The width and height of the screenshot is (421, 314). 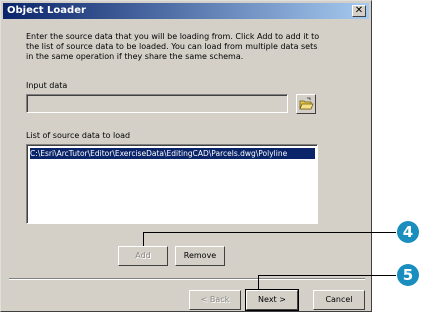 What do you see at coordinates (327, 275) in the screenshot?
I see `callout-5-leader-horizontal` at bounding box center [327, 275].